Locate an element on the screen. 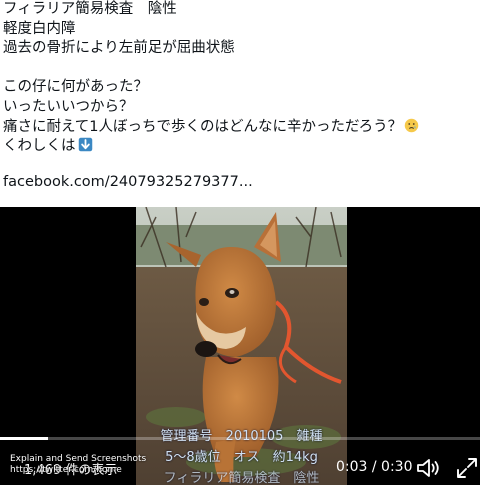  time-display: 0:03 / 0:30 is located at coordinates (374, 467).